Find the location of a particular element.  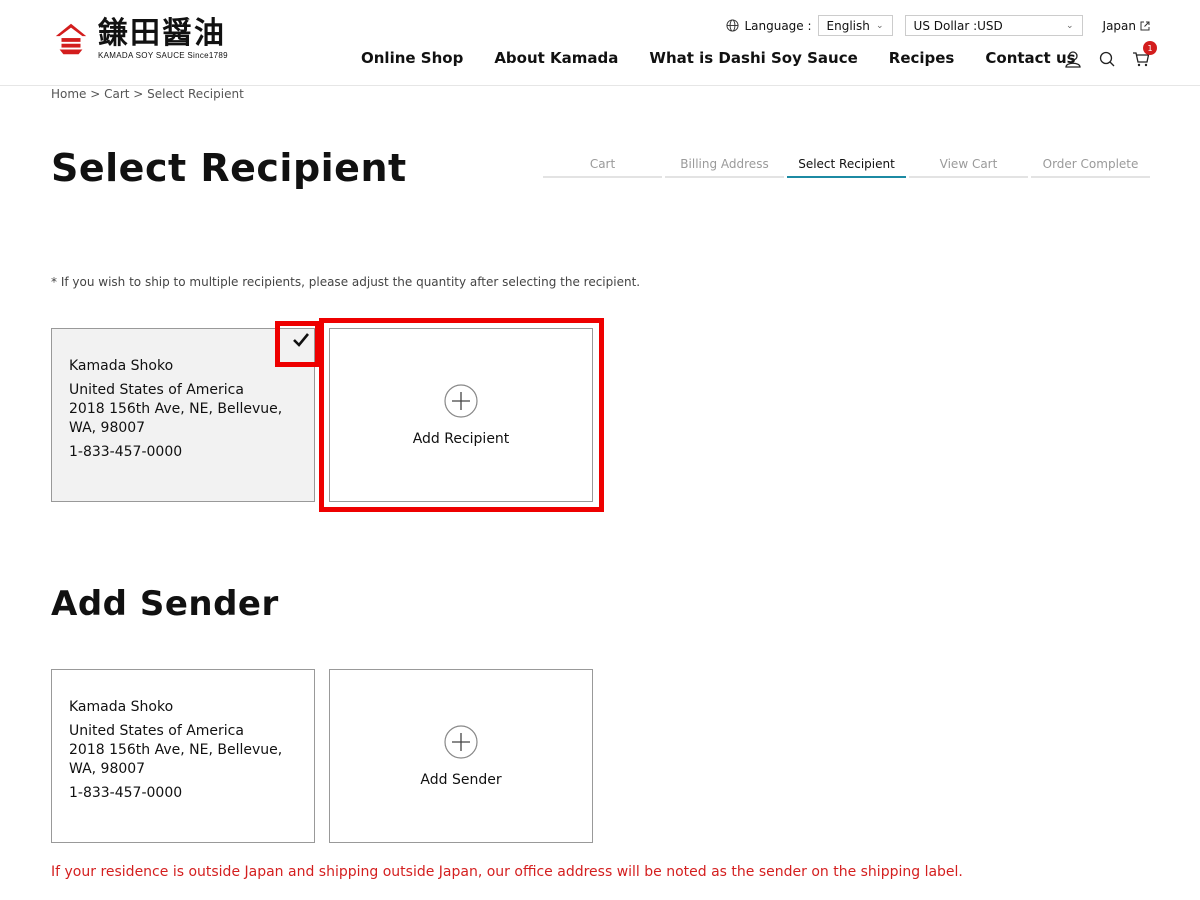

globe-icon is located at coordinates (732, 25).